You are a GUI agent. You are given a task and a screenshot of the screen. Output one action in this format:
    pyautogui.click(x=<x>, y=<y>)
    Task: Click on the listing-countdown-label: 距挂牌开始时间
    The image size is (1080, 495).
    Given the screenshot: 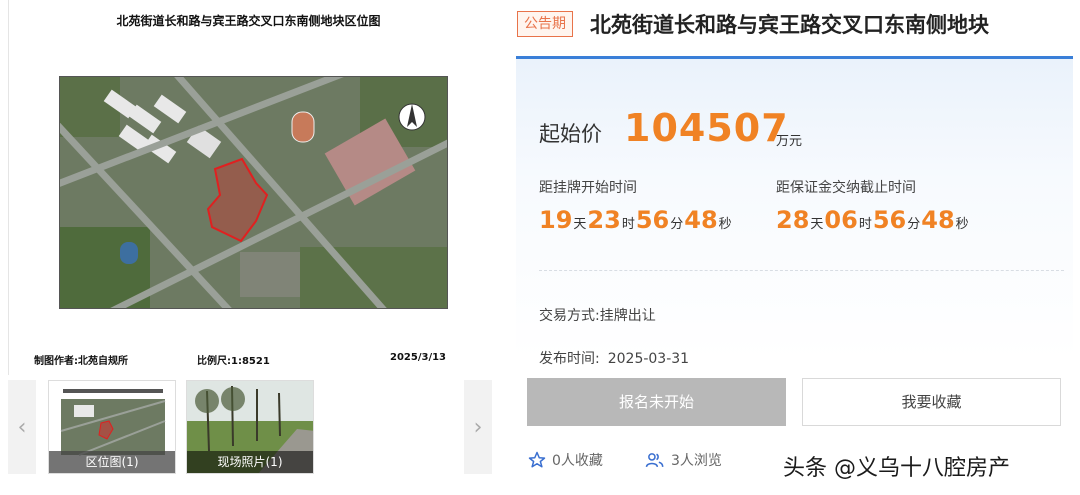 What is the action you would take?
    pyautogui.click(x=588, y=188)
    